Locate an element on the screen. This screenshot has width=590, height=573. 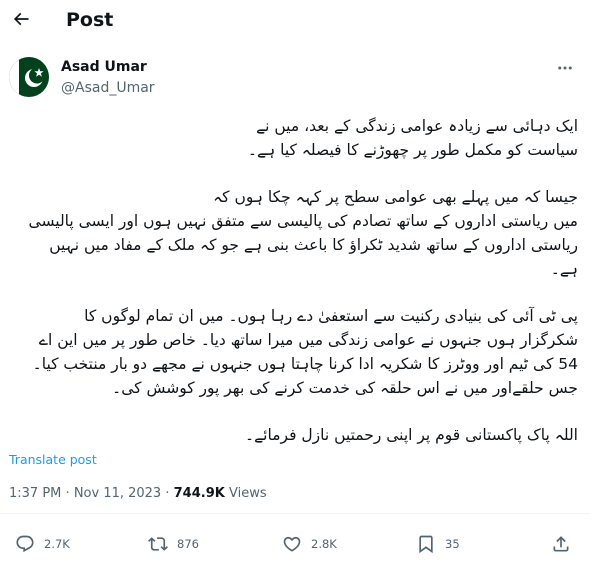
post-actions-bar: 2.7K 876 2.8K 35 is located at coordinates (295, 544).